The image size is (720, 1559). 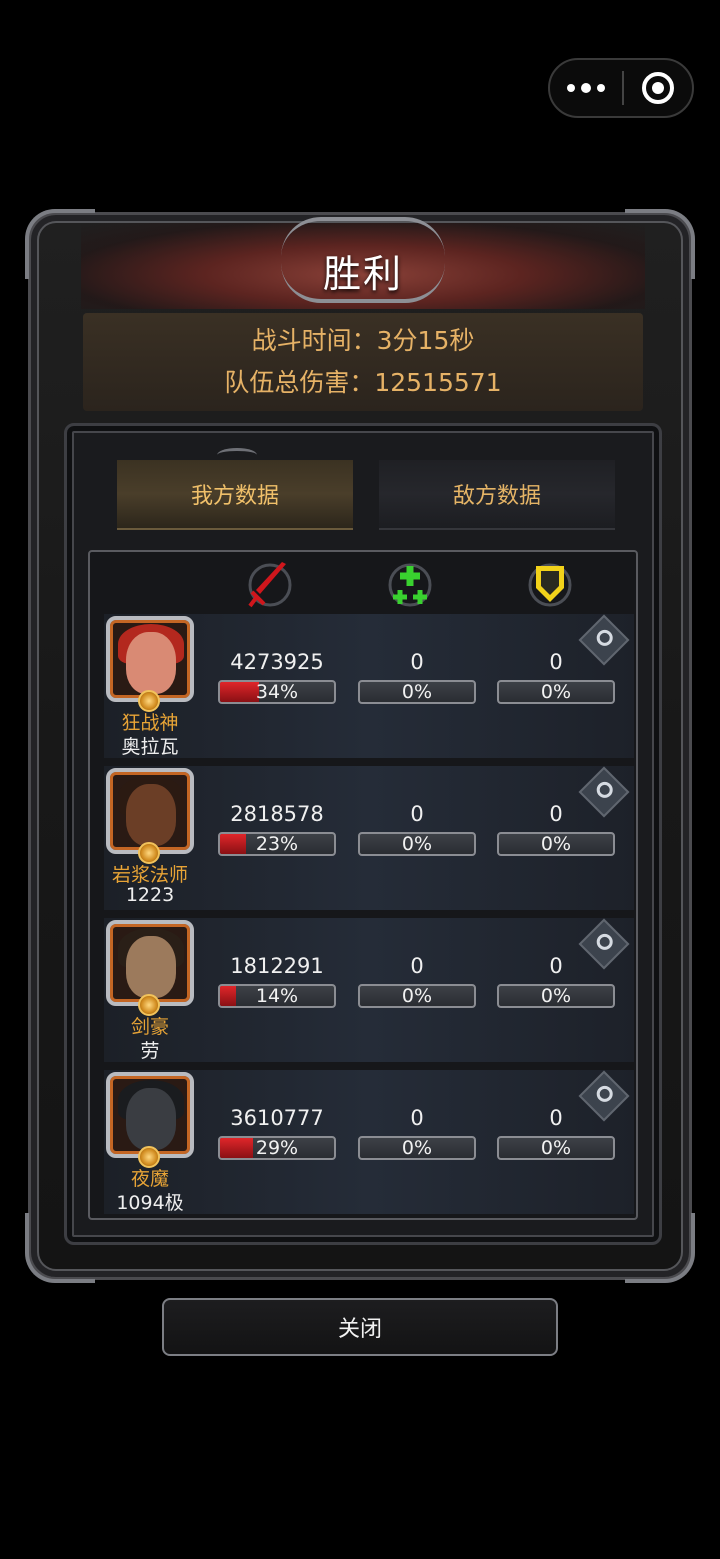 I want to click on close-button: 关闭, so click(x=360, y=1327).